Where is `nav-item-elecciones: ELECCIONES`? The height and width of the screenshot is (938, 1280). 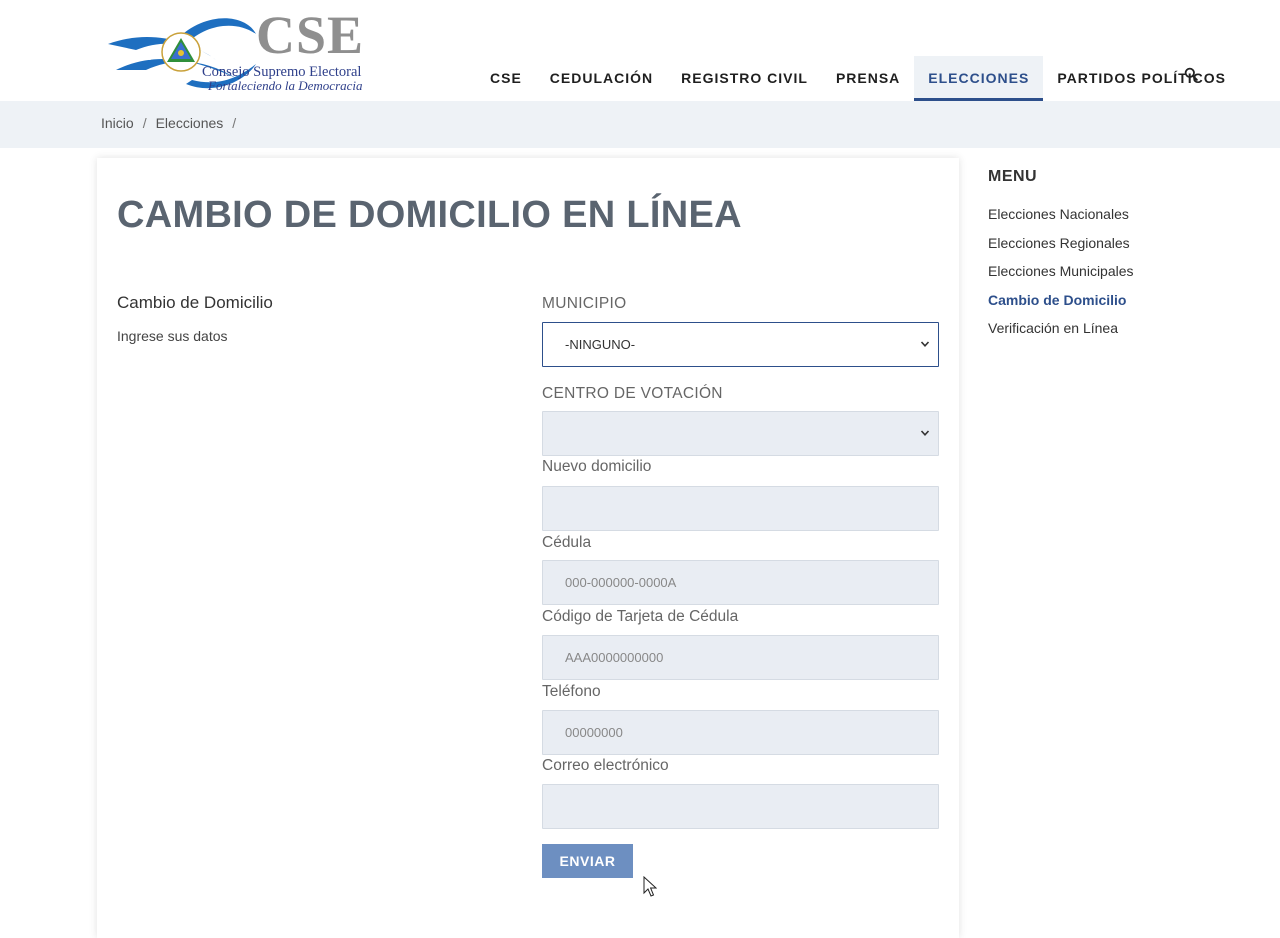
nav-item-elecciones: ELECCIONES is located at coordinates (979, 78).